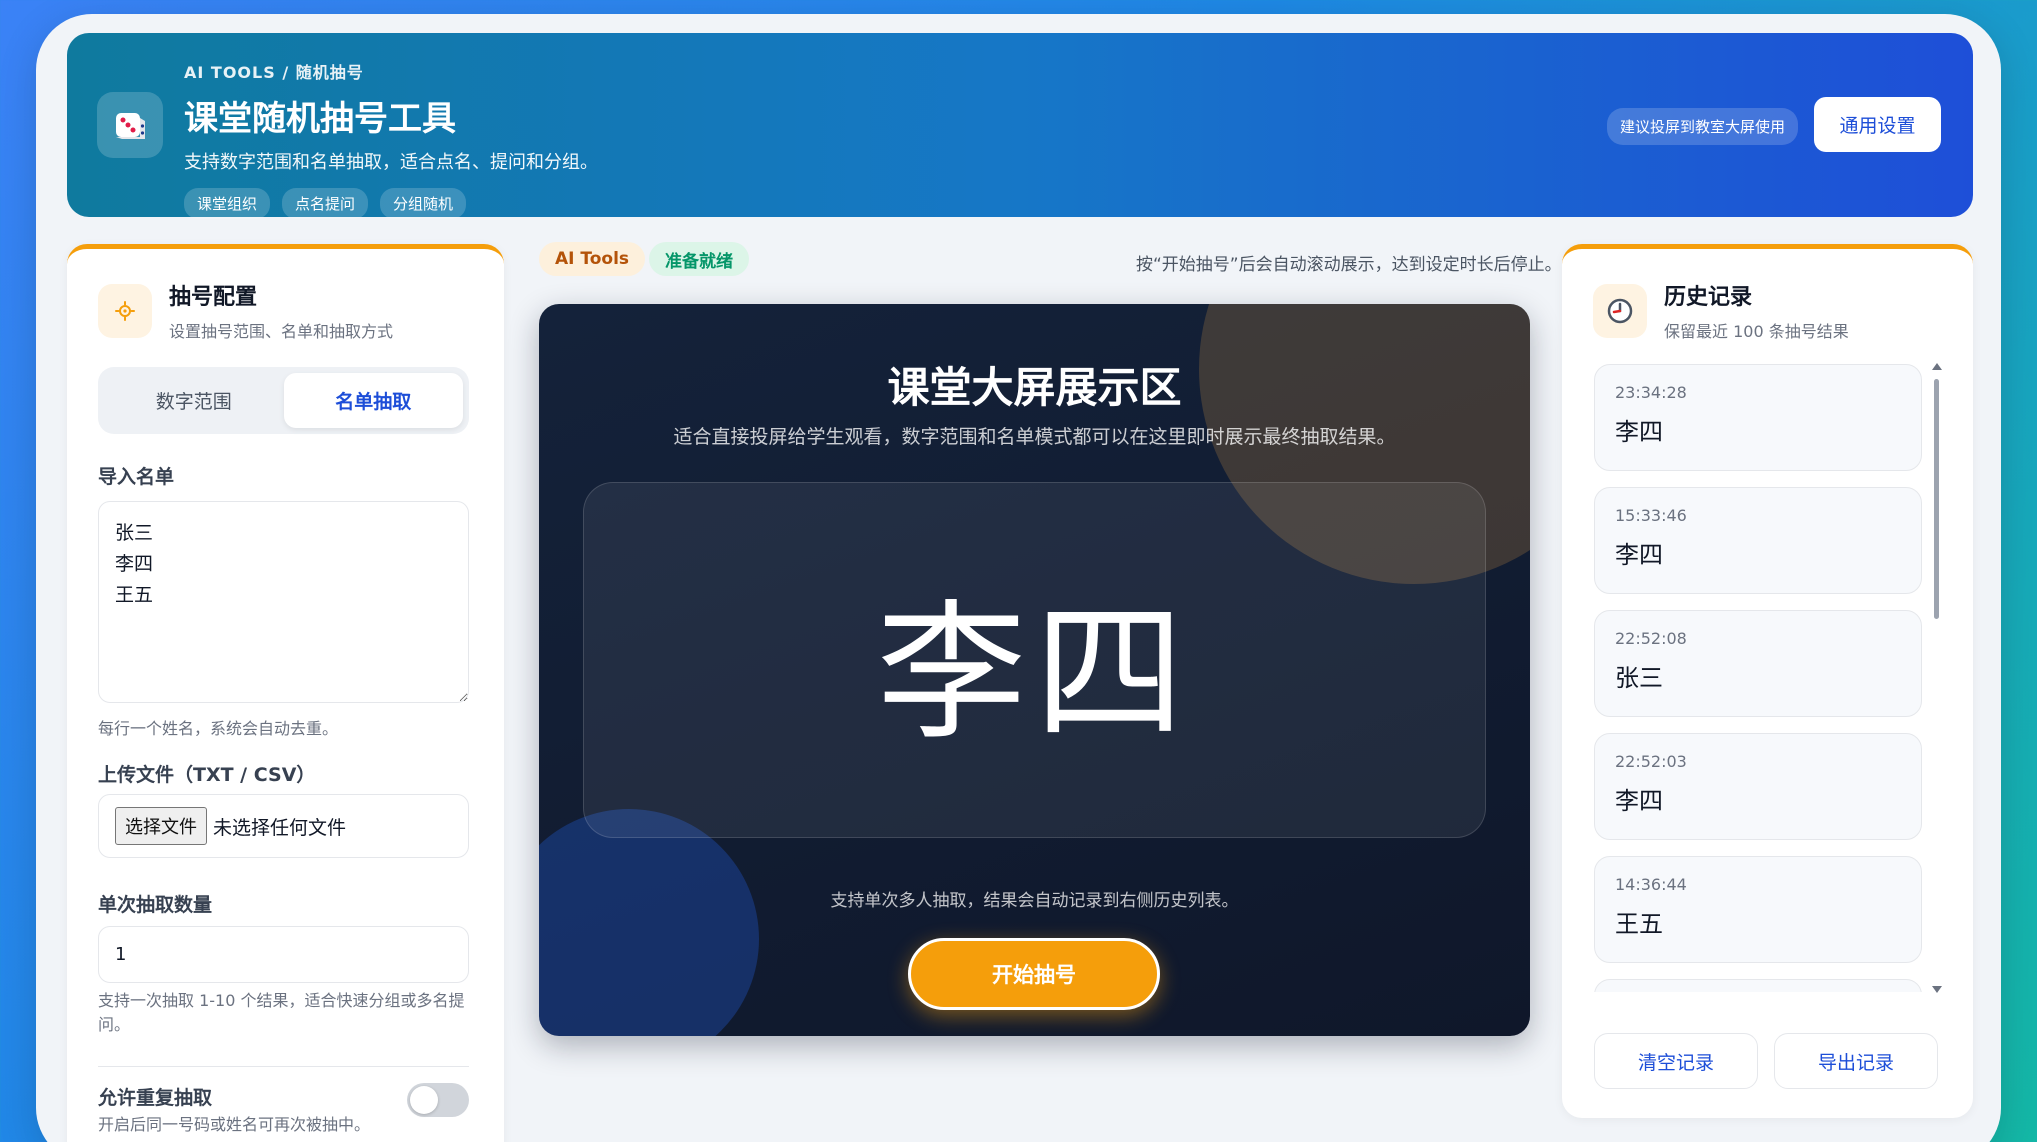  I want to click on projection-hint-badge: 建议投屏到教室大屏使用, so click(1703, 126).